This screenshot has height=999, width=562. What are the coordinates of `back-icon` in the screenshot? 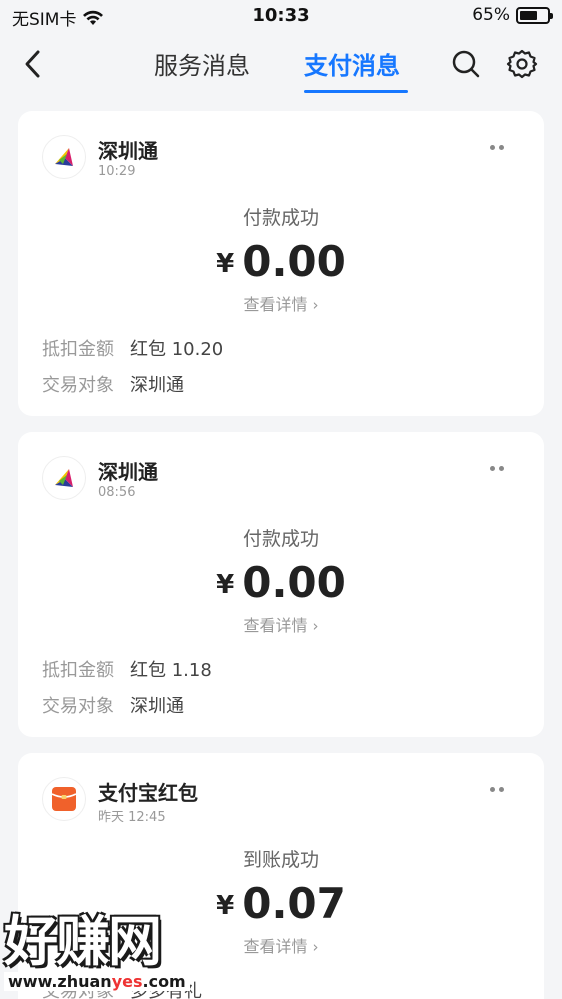 It's located at (34, 64).